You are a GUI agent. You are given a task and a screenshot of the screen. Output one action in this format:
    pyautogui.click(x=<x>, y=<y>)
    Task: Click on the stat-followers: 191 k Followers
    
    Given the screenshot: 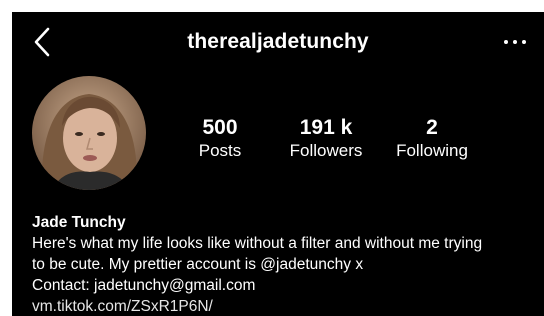 What is the action you would take?
    pyautogui.click(x=326, y=139)
    